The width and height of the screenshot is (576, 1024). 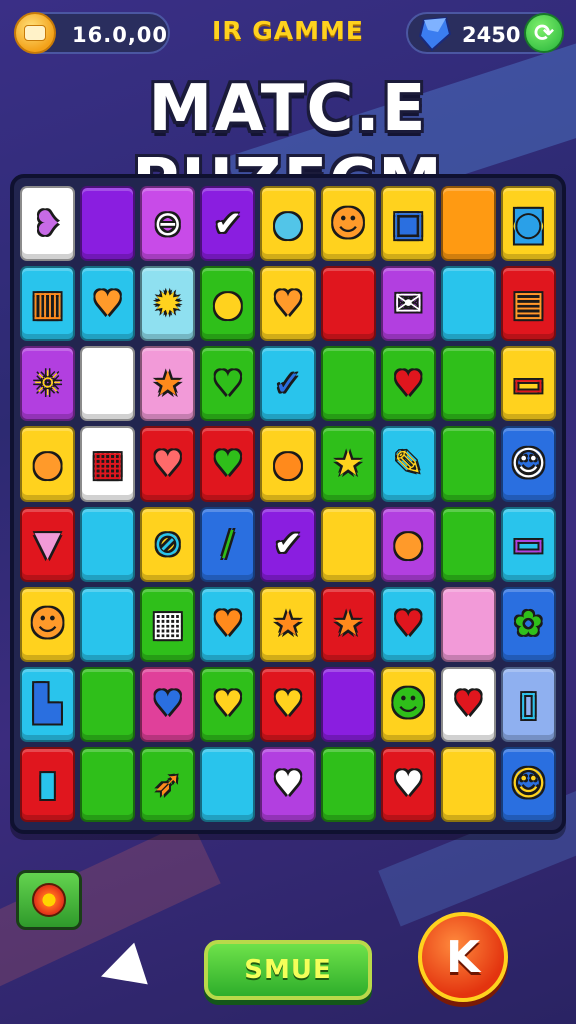 I want to click on cup-icon: ▼, so click(x=47, y=544).